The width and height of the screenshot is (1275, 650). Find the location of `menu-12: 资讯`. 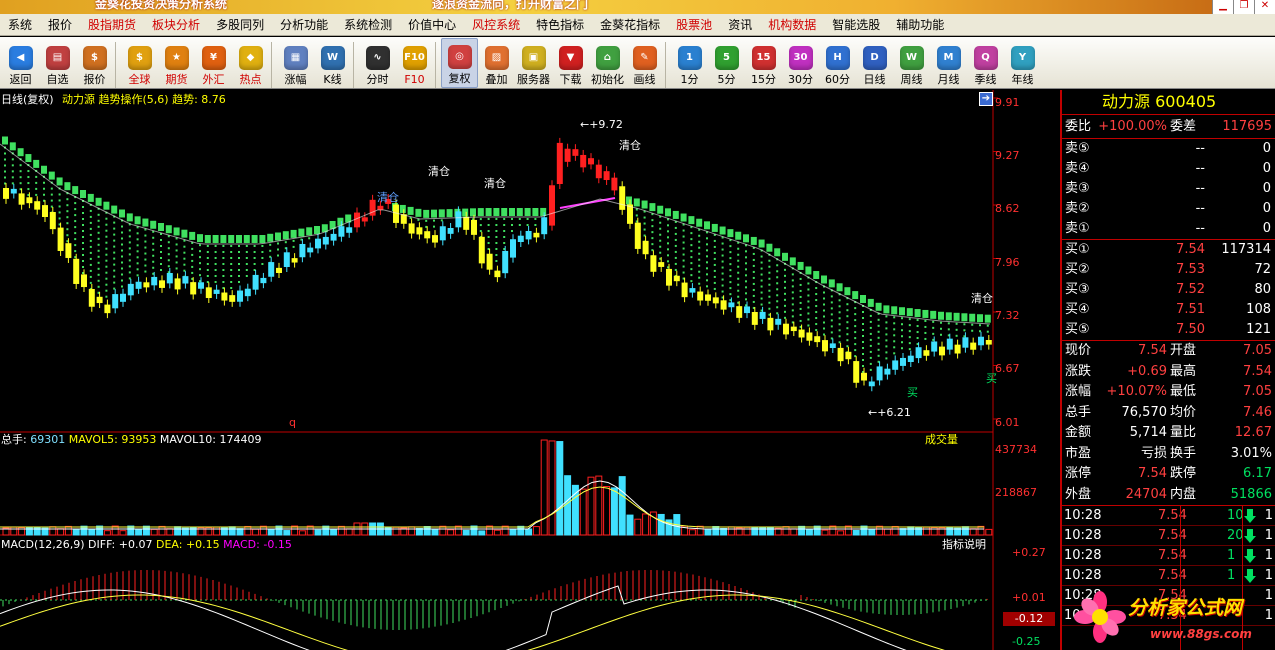

menu-12: 资讯 is located at coordinates (740, 25).